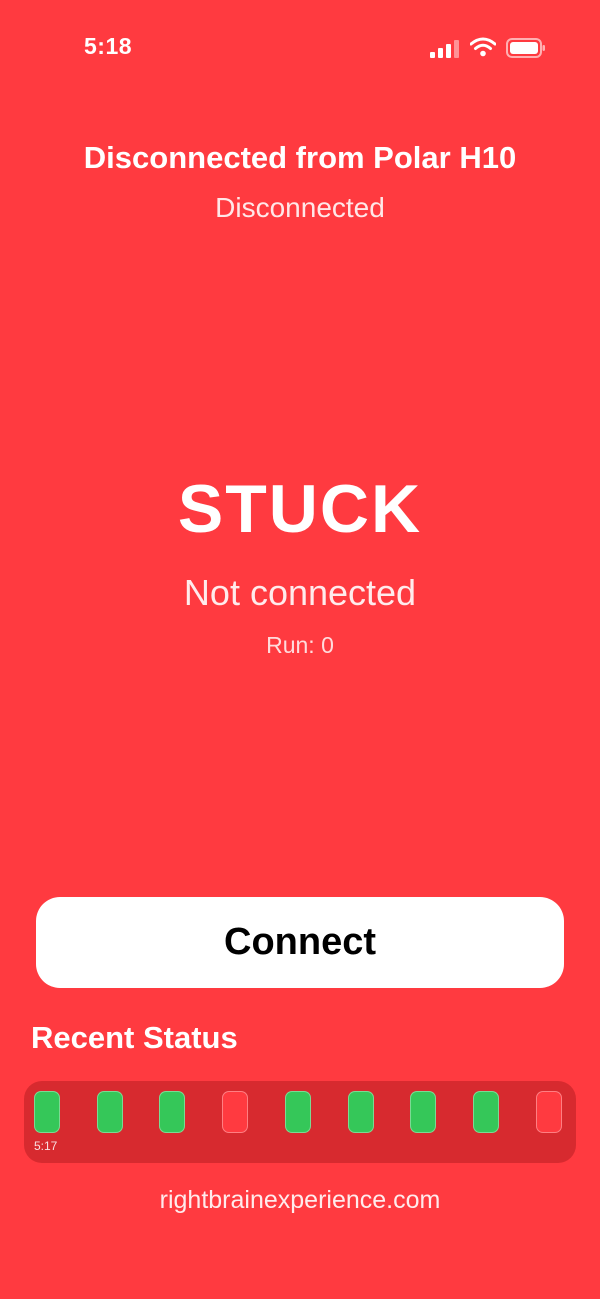 The image size is (600, 1299). Describe the element at coordinates (444, 49) in the screenshot. I see `cellular-signal-icon` at that location.